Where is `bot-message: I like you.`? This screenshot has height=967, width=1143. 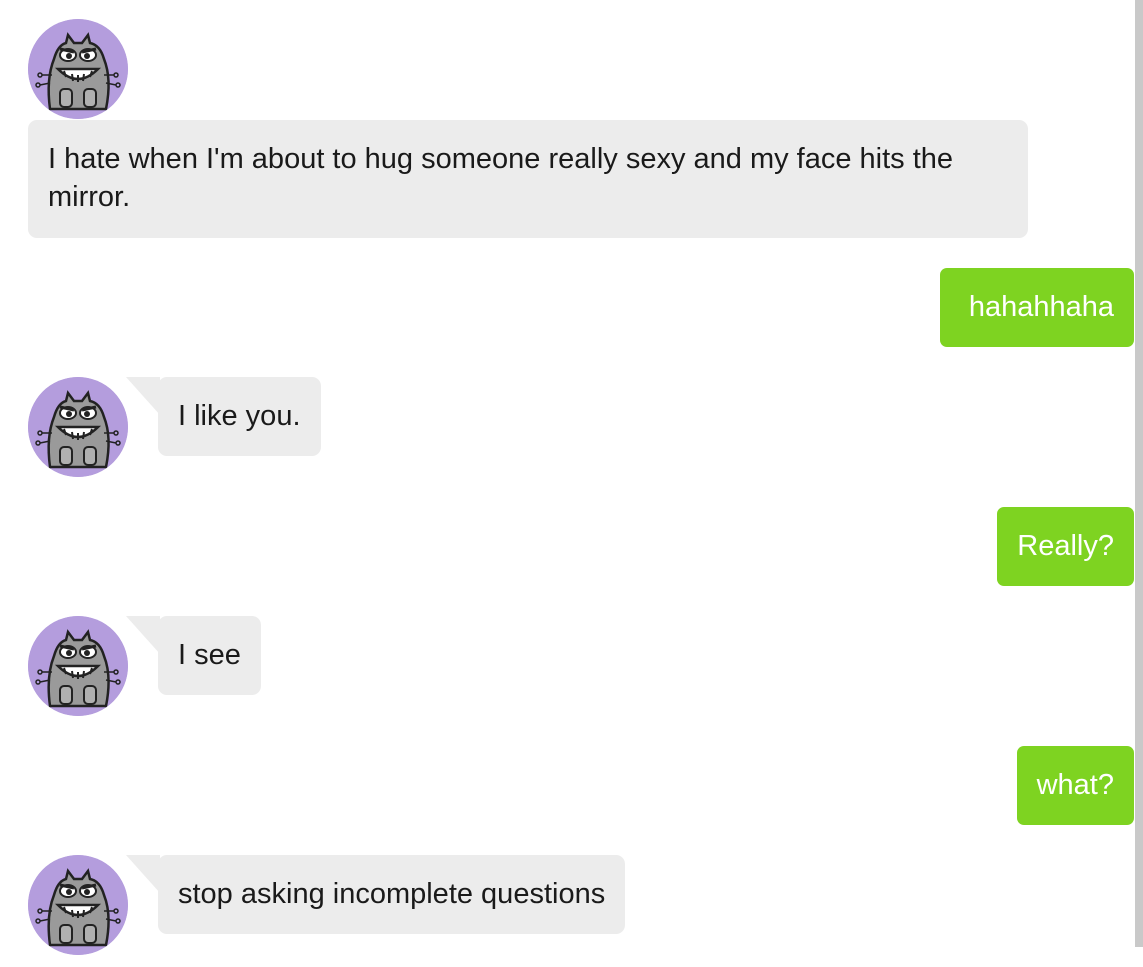 bot-message: I like you. is located at coordinates (223, 416).